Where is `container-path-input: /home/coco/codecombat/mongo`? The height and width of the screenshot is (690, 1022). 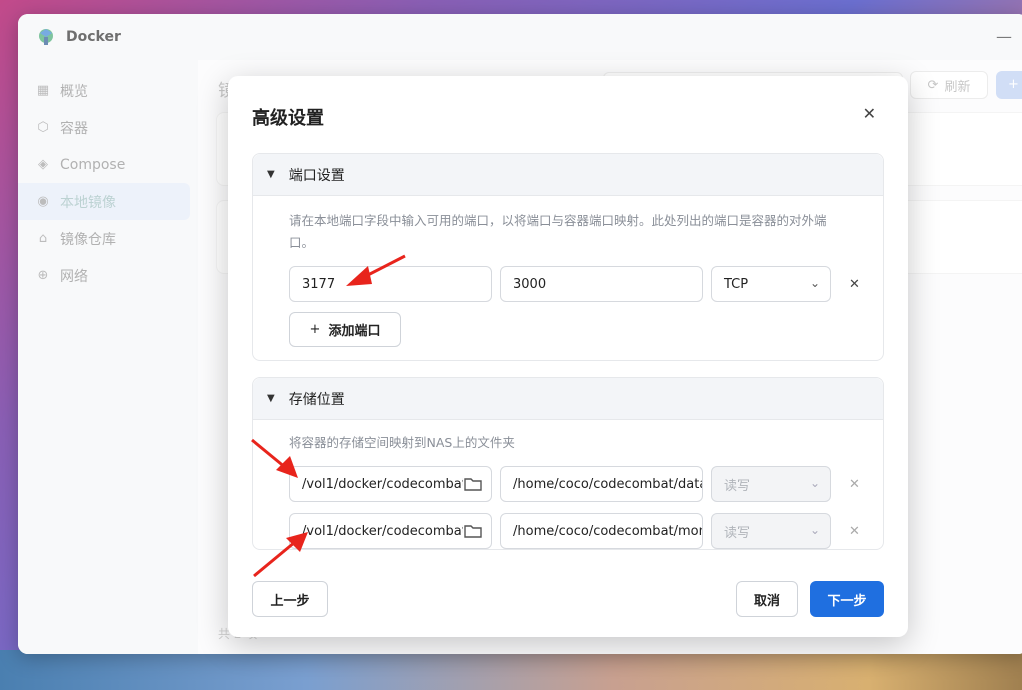 container-path-input: /home/coco/codecombat/mongo is located at coordinates (601, 531).